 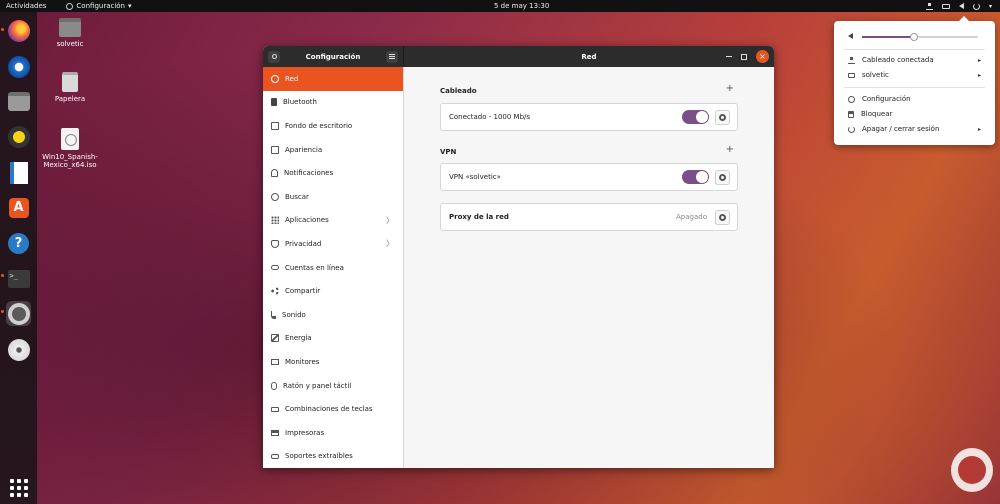 I want to click on lock-icon, so click(x=851, y=114).